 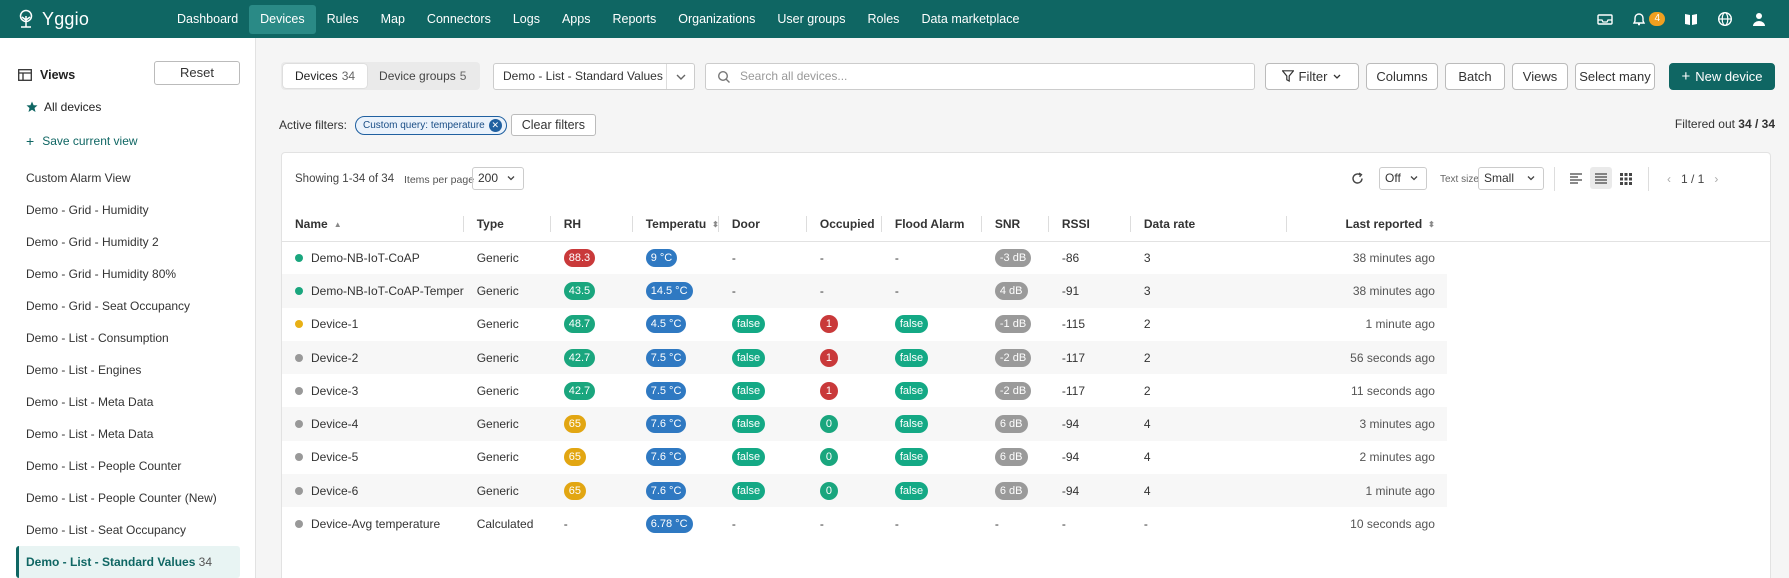 I want to click on tab-device-groups: Device groups 5, so click(x=422, y=76).